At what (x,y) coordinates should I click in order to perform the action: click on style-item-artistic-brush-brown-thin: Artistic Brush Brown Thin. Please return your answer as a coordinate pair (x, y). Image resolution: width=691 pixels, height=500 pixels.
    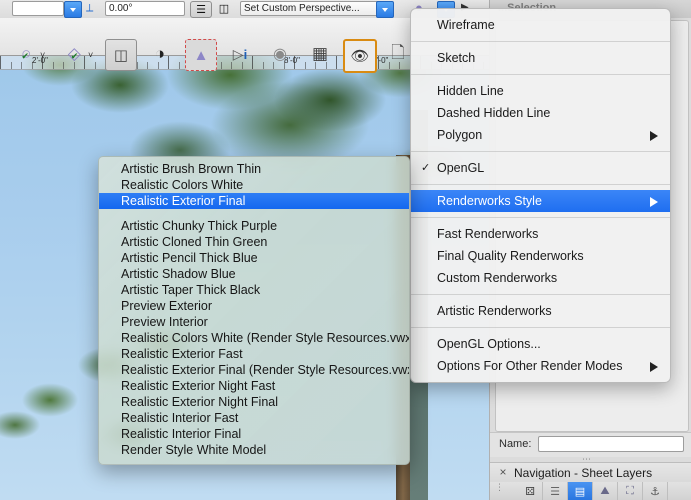
    Looking at the image, I should click on (254, 169).